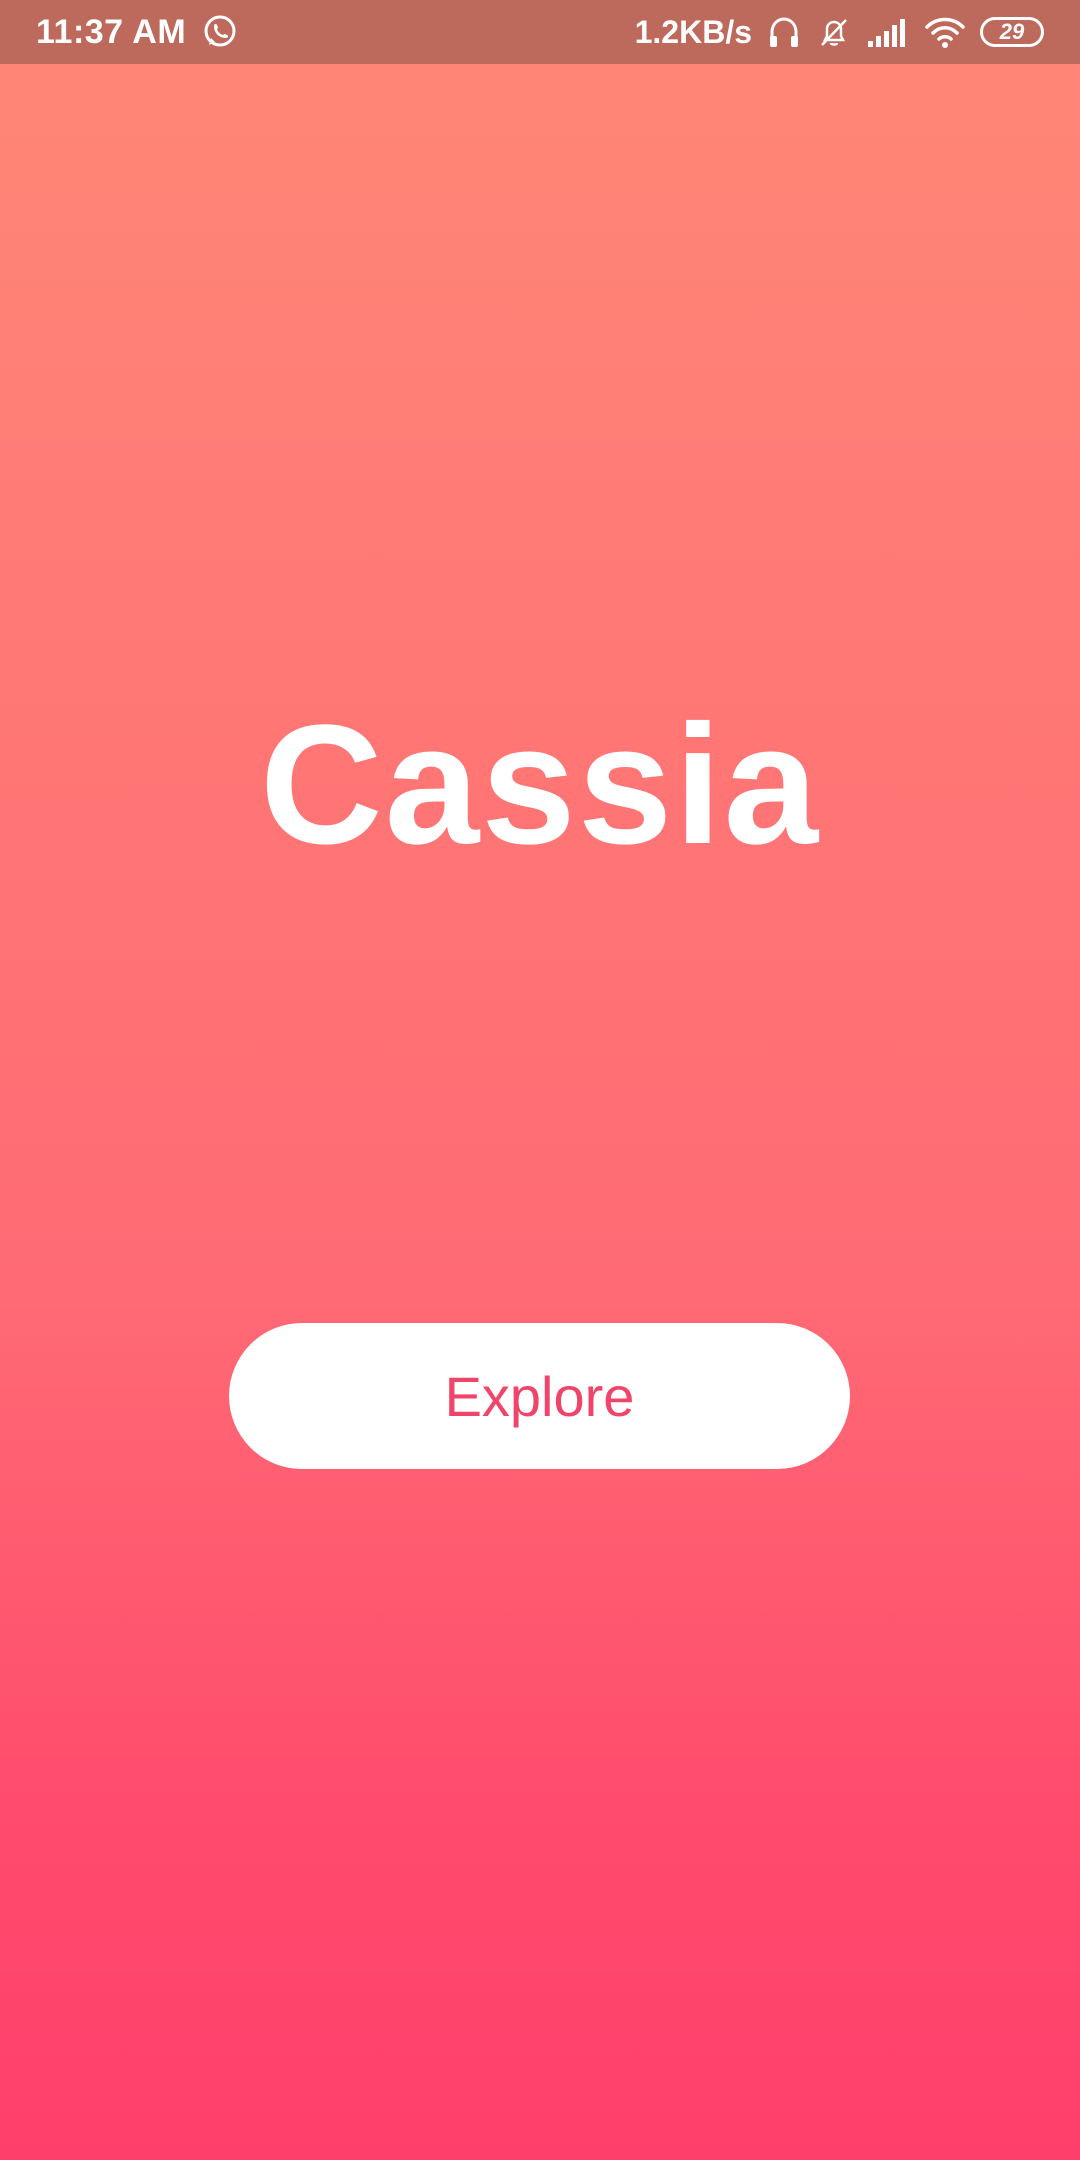 Image resolution: width=1080 pixels, height=2160 pixels. Describe the element at coordinates (834, 32) in the screenshot. I see `bell-off-icon` at that location.